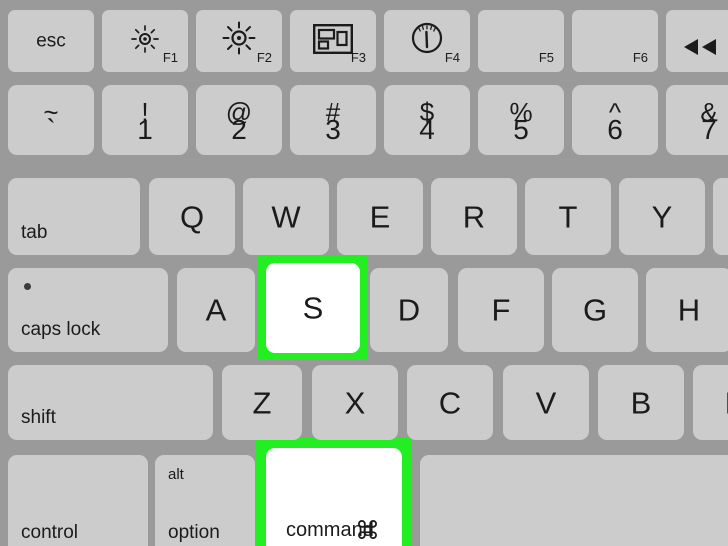 The image size is (728, 546). I want to click on caps-lock-indicator-icon, so click(27, 286).